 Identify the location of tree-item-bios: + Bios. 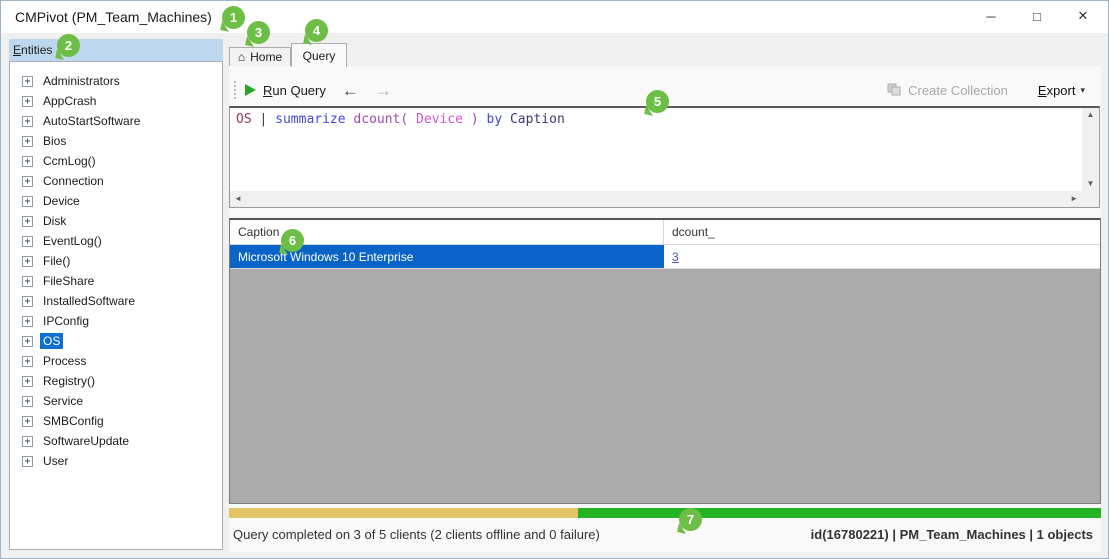
(116, 141).